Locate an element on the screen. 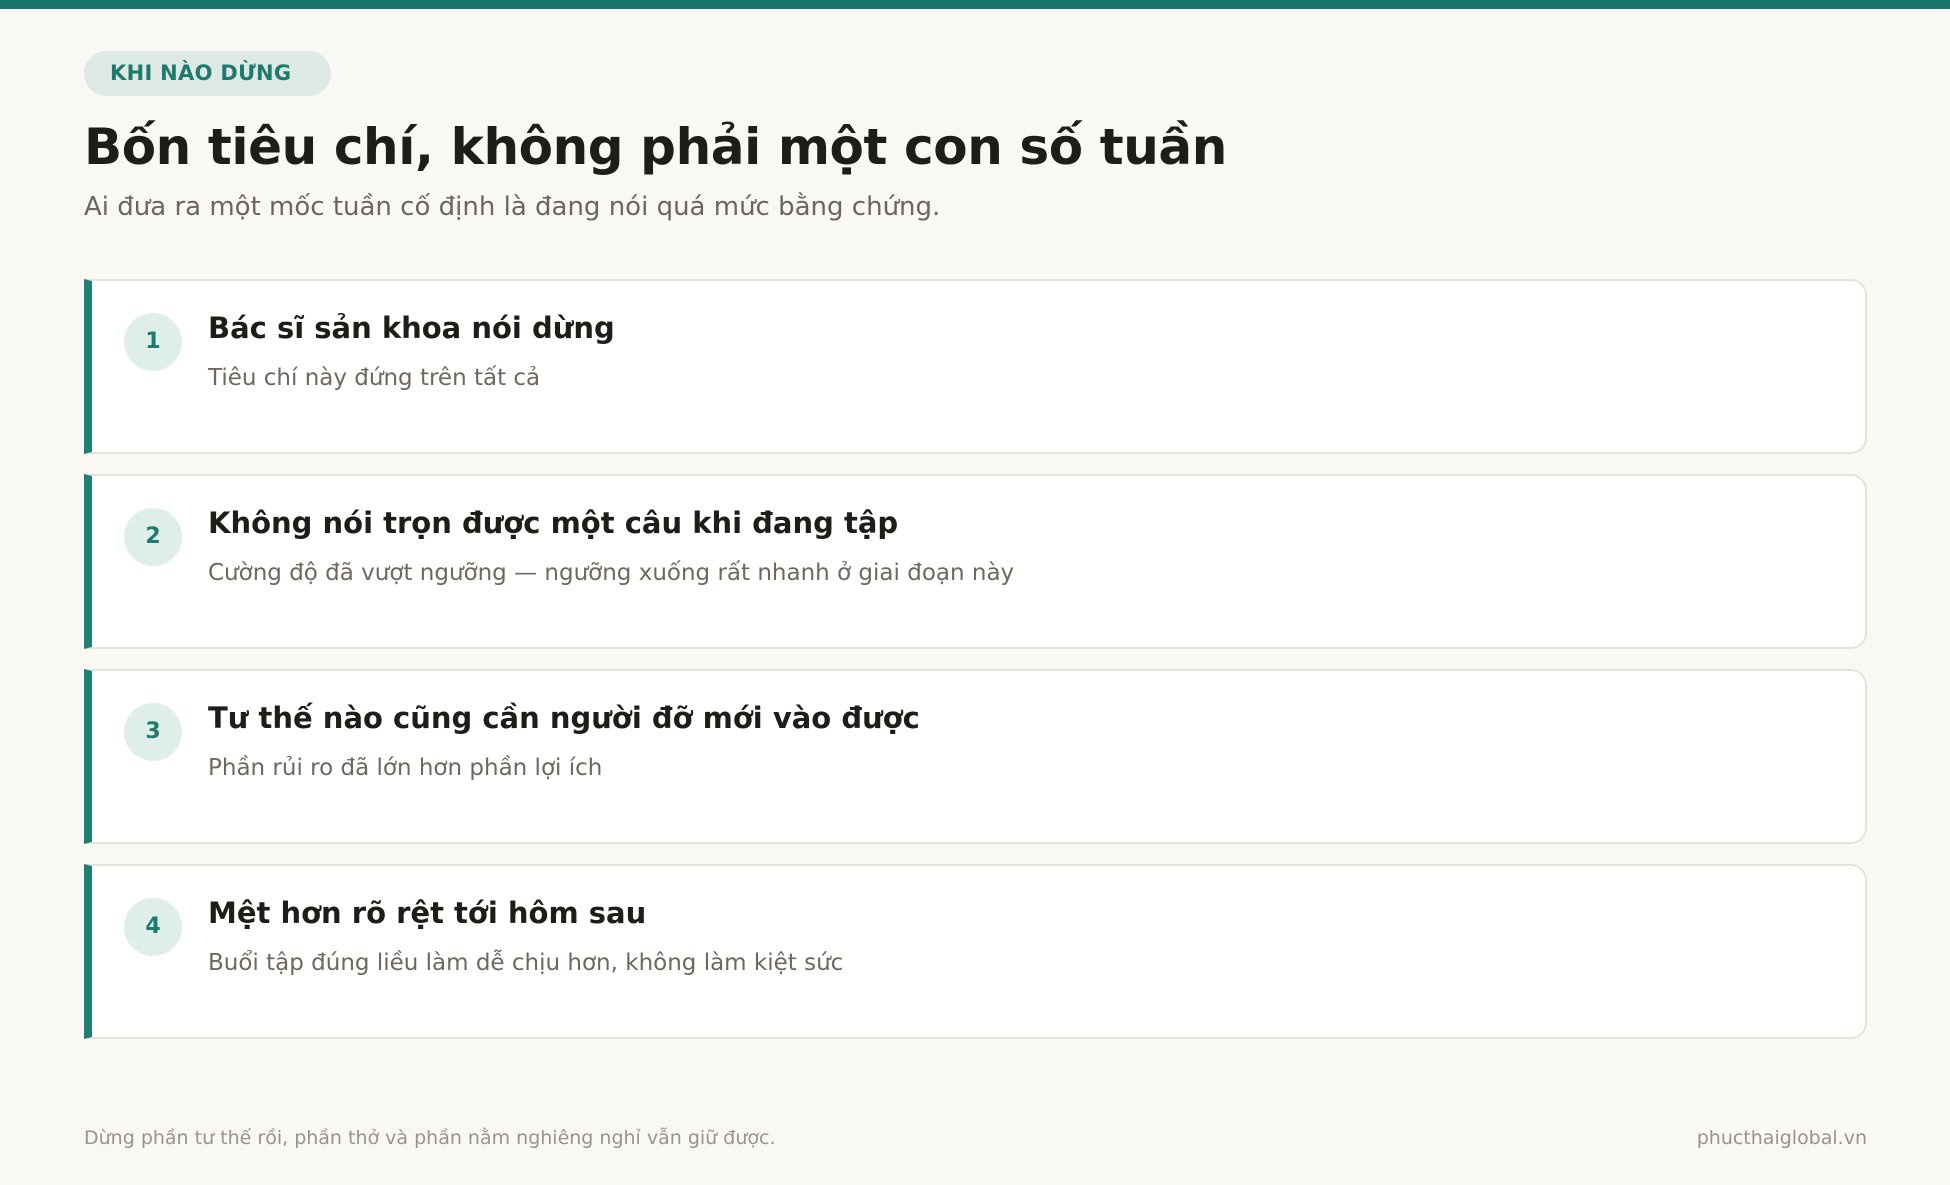  criterion-description: Tiêu chí này đứng trên tất cả is located at coordinates (374, 378).